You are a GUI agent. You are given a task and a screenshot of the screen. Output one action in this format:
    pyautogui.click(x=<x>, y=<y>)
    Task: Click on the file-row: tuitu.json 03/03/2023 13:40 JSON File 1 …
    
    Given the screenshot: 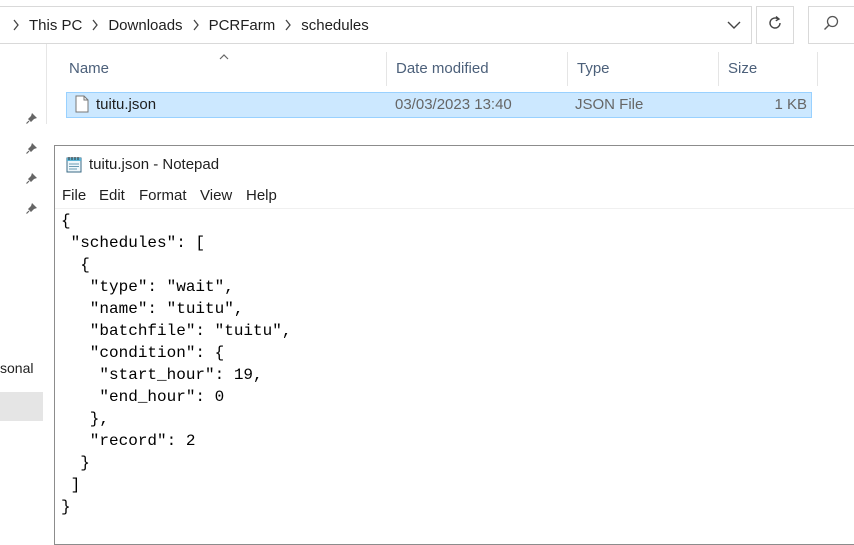 What is the action you would take?
    pyautogui.click(x=439, y=105)
    